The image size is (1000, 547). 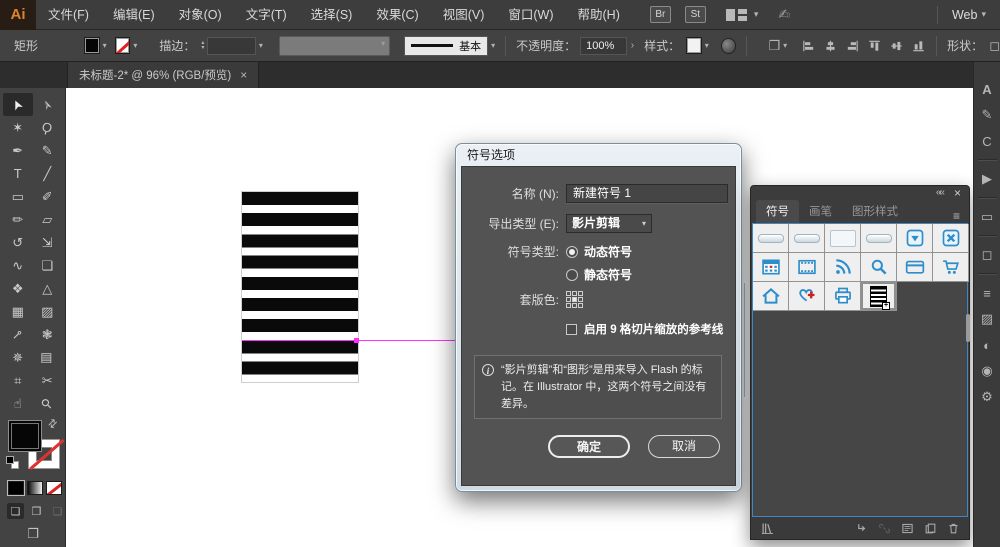 I want to click on color-button, so click(x=16, y=488).